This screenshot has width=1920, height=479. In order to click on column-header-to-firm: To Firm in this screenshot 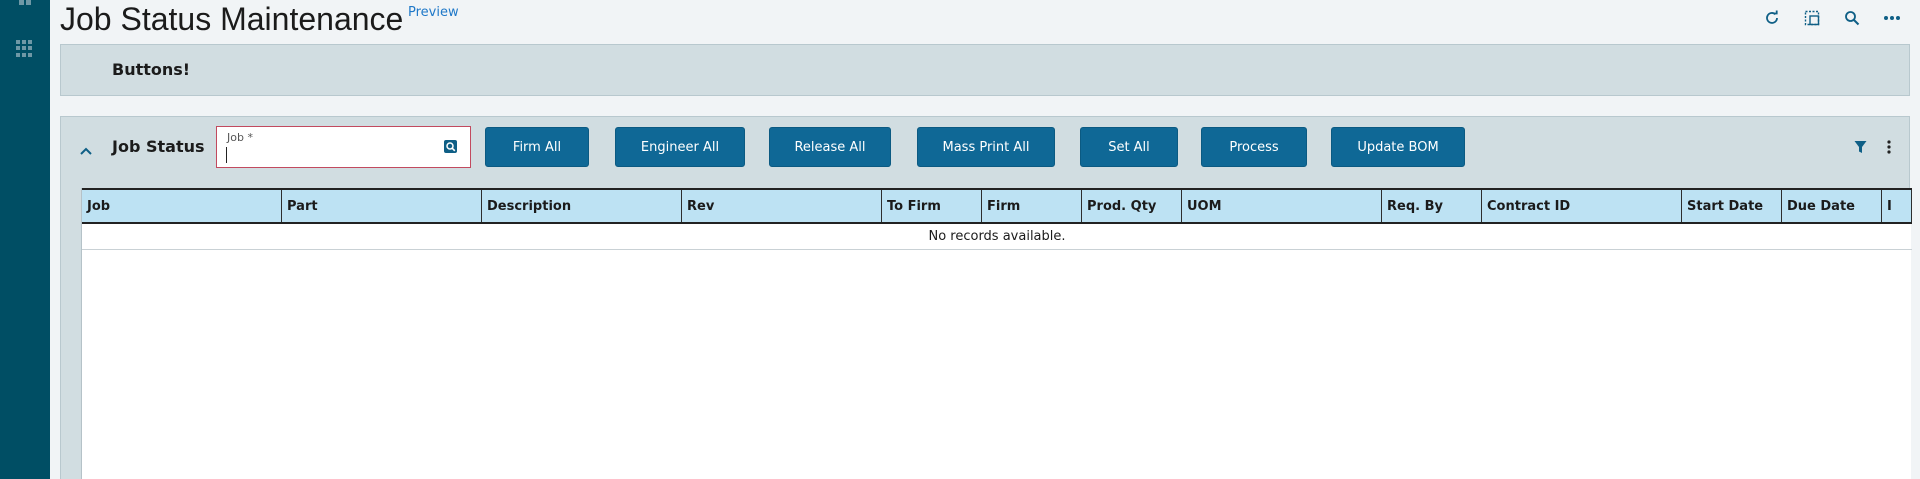, I will do `click(932, 206)`.